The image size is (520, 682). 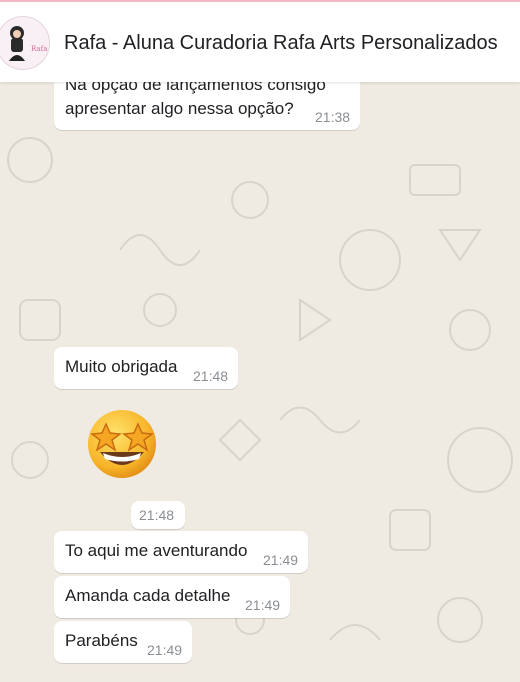 What do you see at coordinates (40, 49) in the screenshot?
I see `avatar-logo-text: Rafa Arts` at bounding box center [40, 49].